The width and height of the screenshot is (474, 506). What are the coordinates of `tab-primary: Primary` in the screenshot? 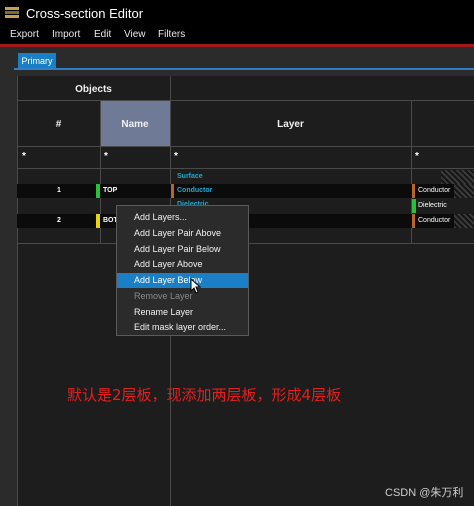 It's located at (37, 60).